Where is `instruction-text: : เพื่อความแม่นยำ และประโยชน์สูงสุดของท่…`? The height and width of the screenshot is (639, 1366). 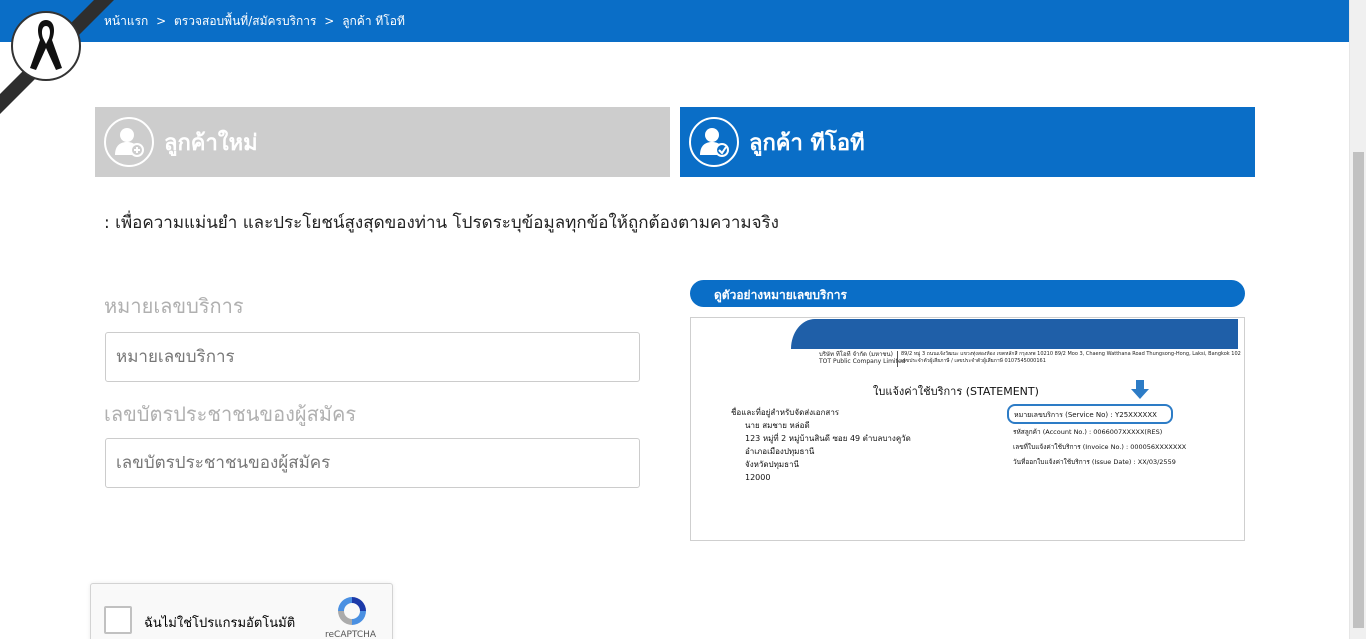
instruction-text: : เพื่อความแม่นยำ และประโยชน์สูงสุดของท่… is located at coordinates (441, 223).